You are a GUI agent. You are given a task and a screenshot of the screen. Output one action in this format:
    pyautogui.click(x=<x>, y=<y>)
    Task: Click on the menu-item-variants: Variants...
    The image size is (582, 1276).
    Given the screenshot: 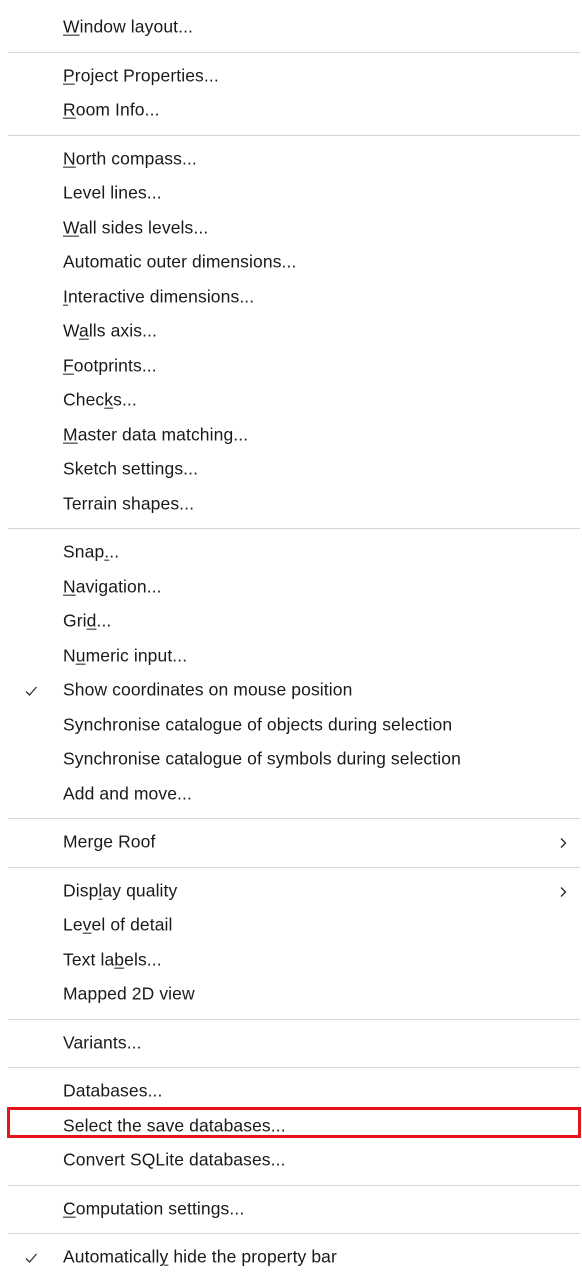 What is the action you would take?
    pyautogui.click(x=291, y=1044)
    